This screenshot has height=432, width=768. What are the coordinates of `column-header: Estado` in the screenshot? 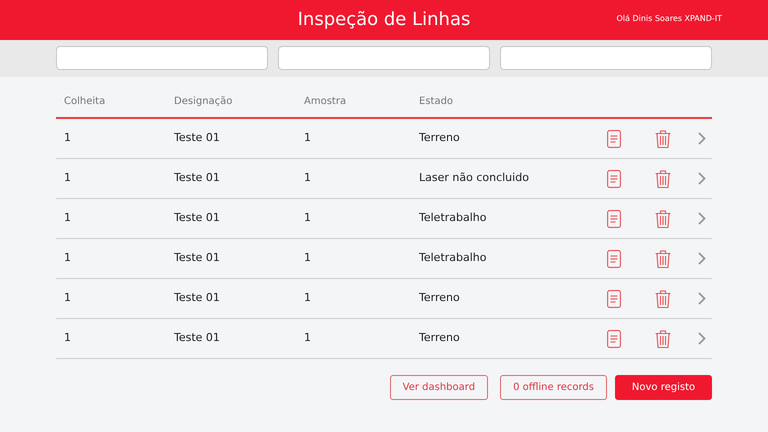 It's located at (436, 101).